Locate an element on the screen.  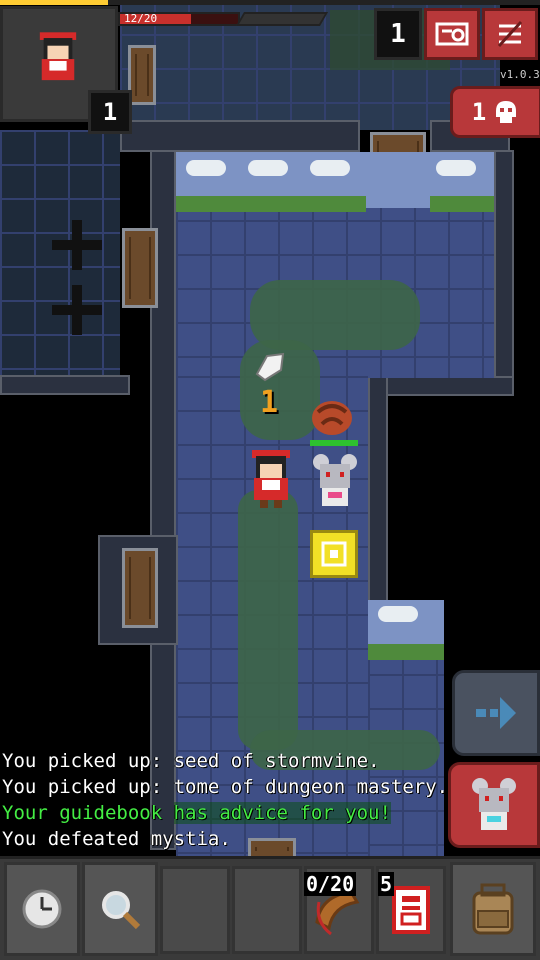
quickslot-counter: 0/20 is located at coordinates (330, 884).